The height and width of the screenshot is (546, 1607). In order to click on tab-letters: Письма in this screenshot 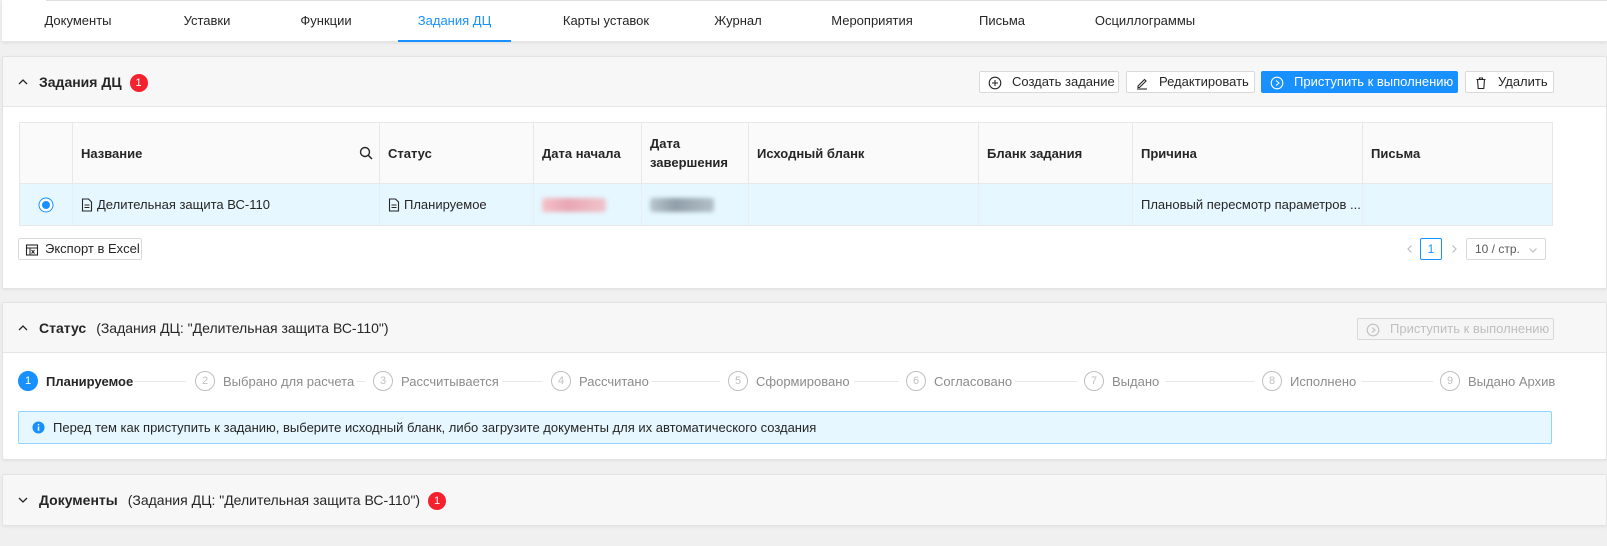, I will do `click(1002, 21)`.